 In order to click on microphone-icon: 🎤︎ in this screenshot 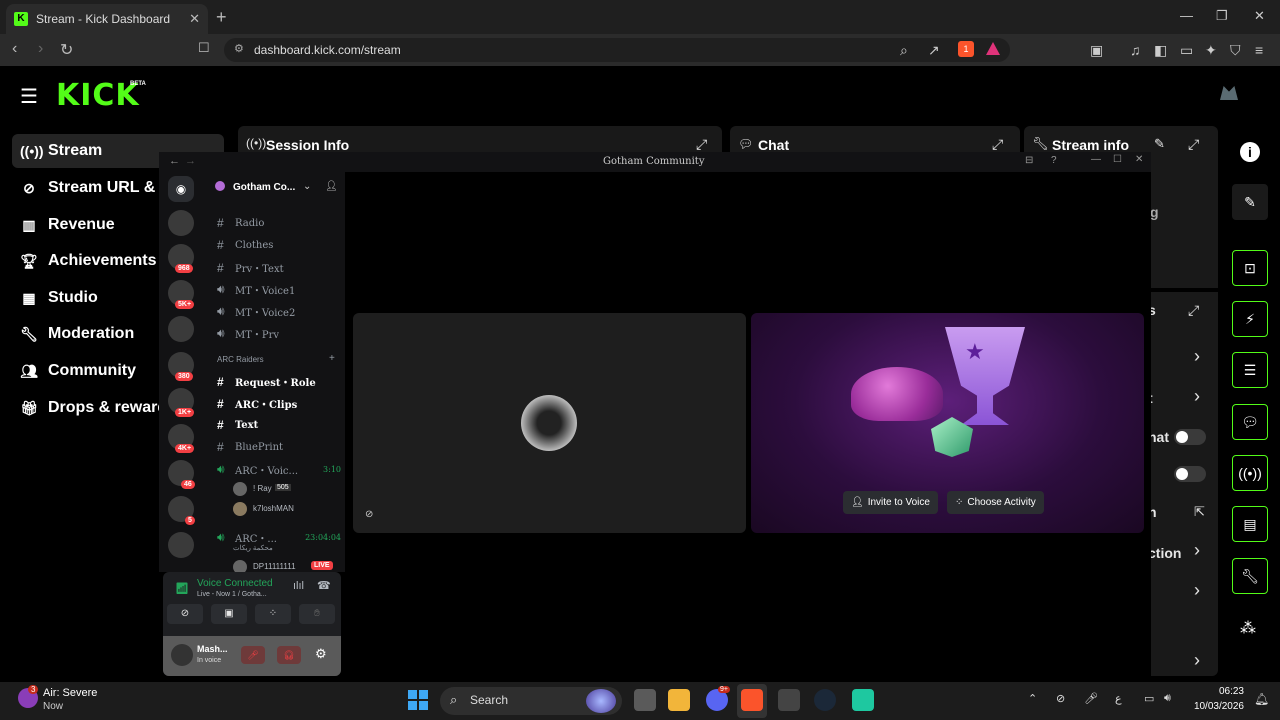, I will do `click(1091, 698)`.